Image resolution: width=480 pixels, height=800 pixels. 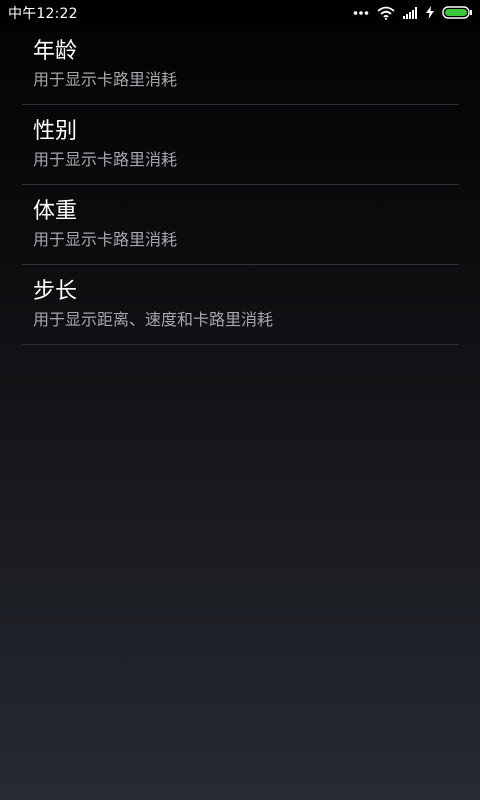 What do you see at coordinates (457, 12) in the screenshot?
I see `battery-icon` at bounding box center [457, 12].